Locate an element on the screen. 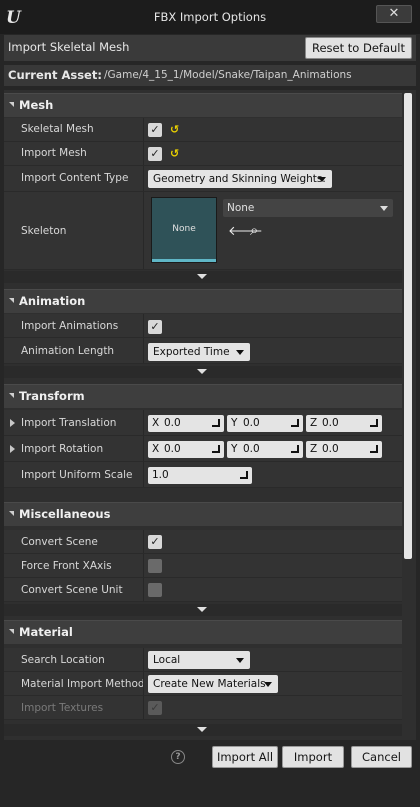  axis-label: X is located at coordinates (156, 423).